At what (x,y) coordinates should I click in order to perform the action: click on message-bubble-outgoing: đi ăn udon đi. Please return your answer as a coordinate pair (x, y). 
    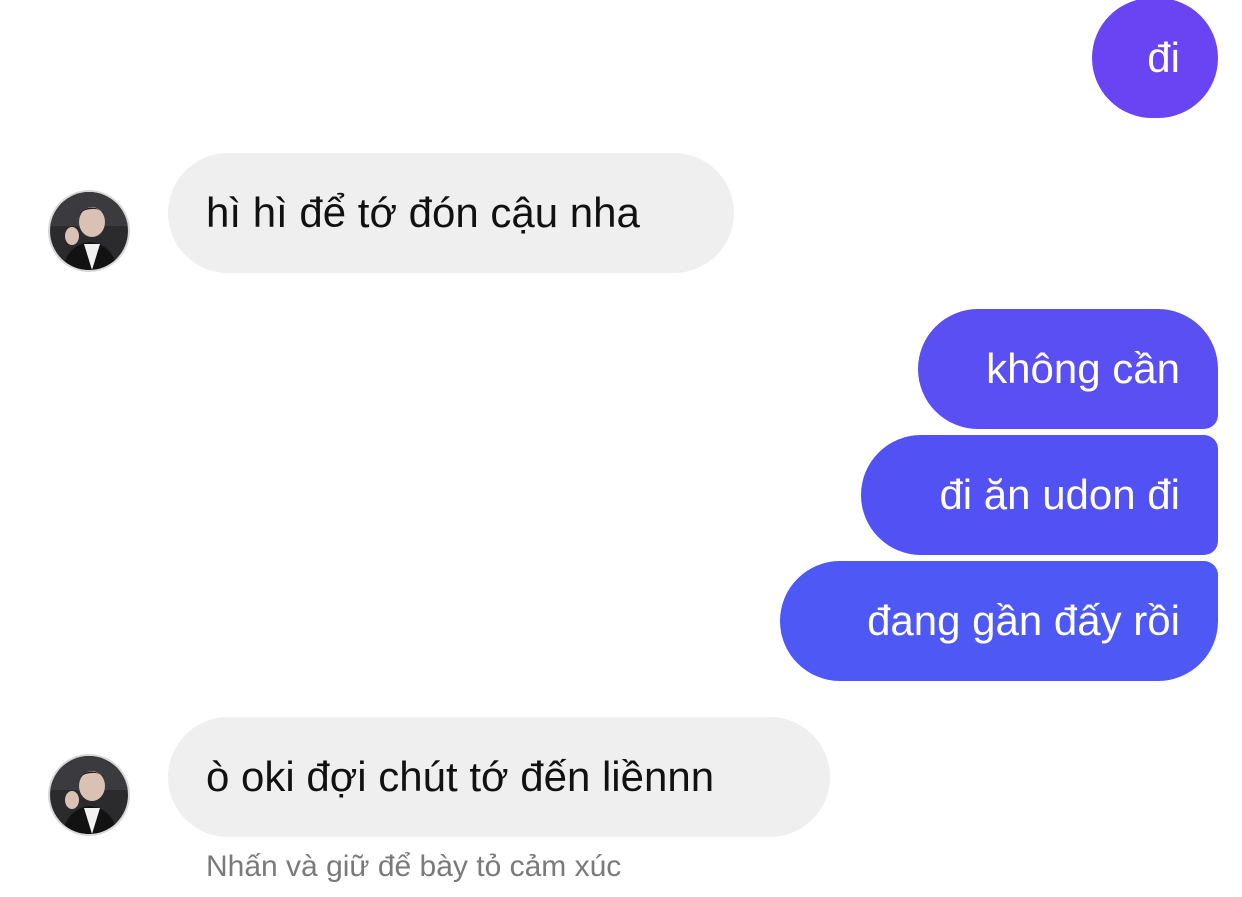
    Looking at the image, I should click on (1039, 495).